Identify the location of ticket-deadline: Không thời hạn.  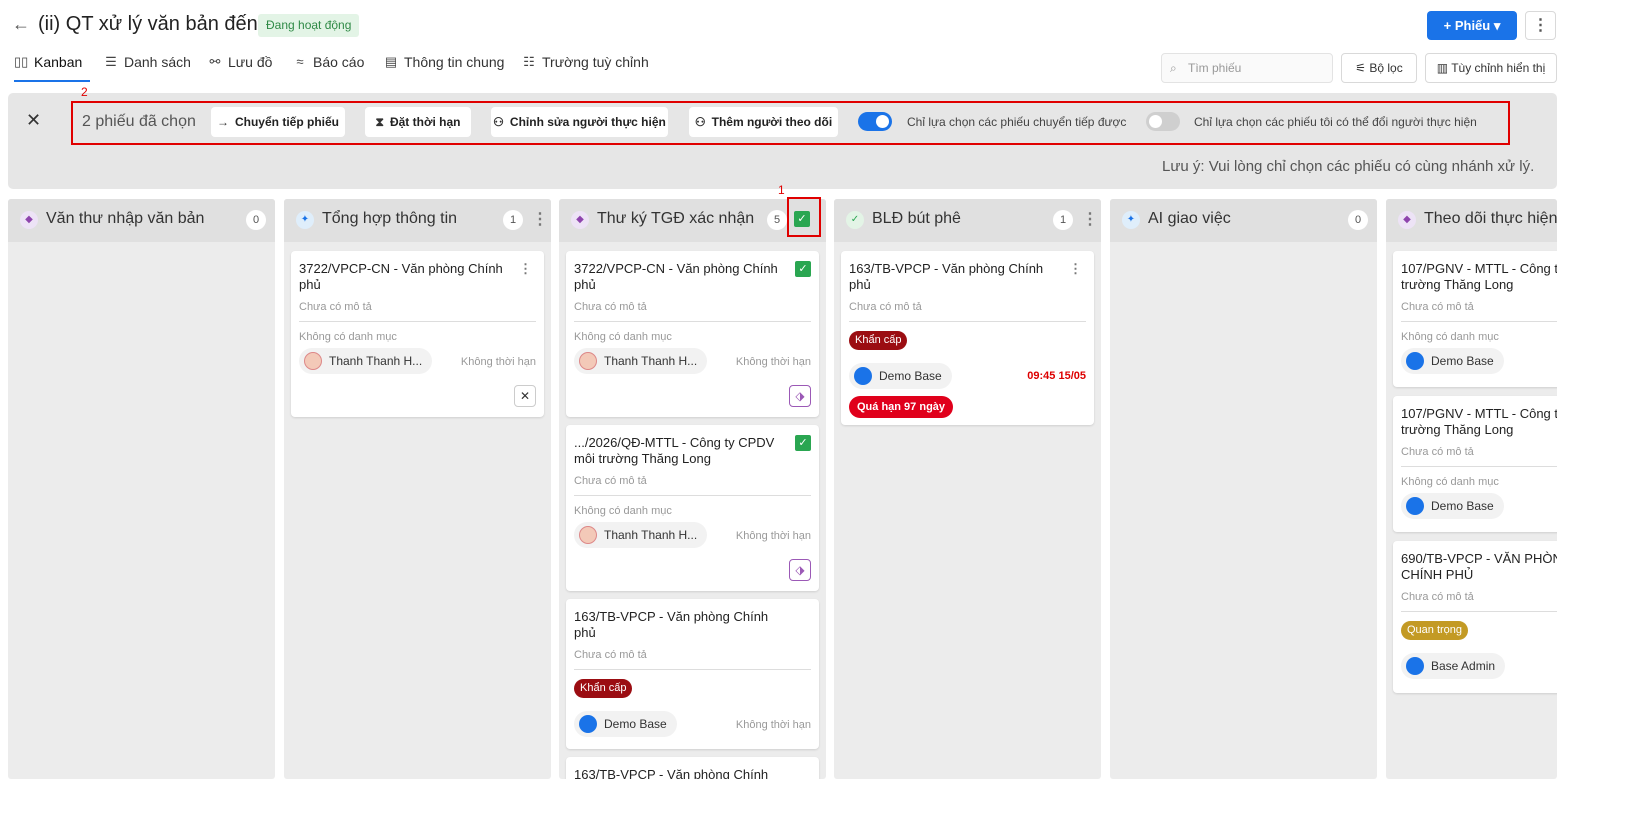
(773, 536).